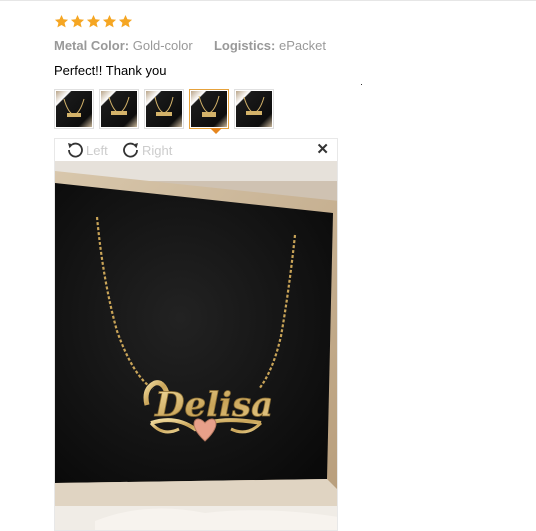  Describe the element at coordinates (162, 45) in the screenshot. I see `metal-color-value: Gold-color` at that location.